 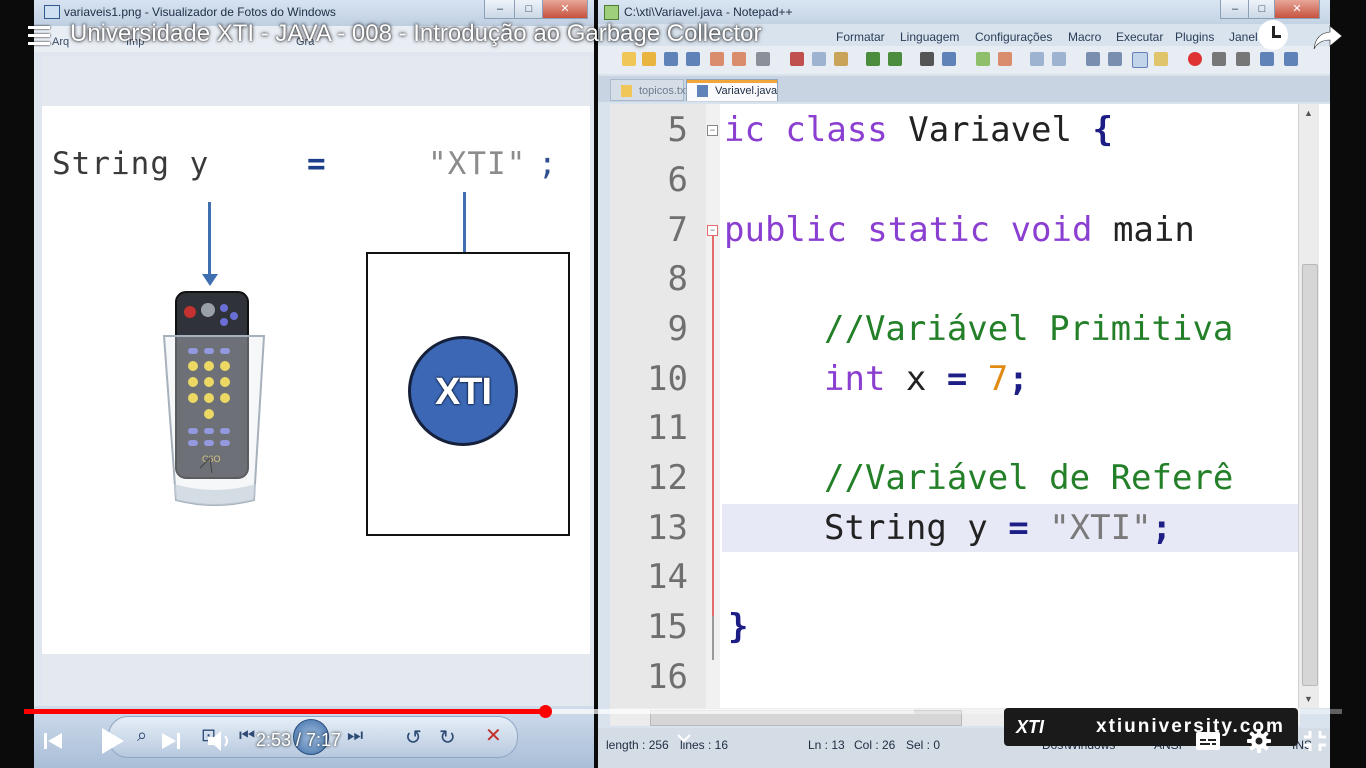 What do you see at coordinates (1037, 59) in the screenshot?
I see `sync-vertical-icon` at bounding box center [1037, 59].